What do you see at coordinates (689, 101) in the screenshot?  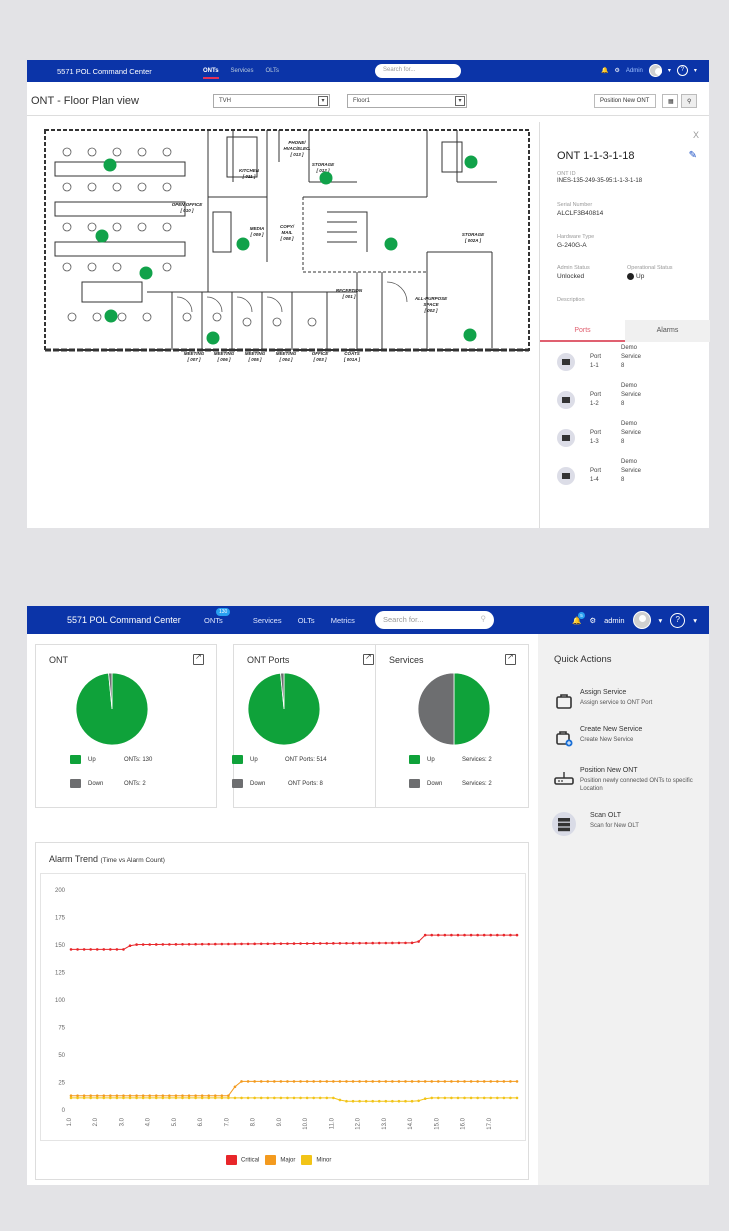 I see `map-pin-icon: ⚲` at bounding box center [689, 101].